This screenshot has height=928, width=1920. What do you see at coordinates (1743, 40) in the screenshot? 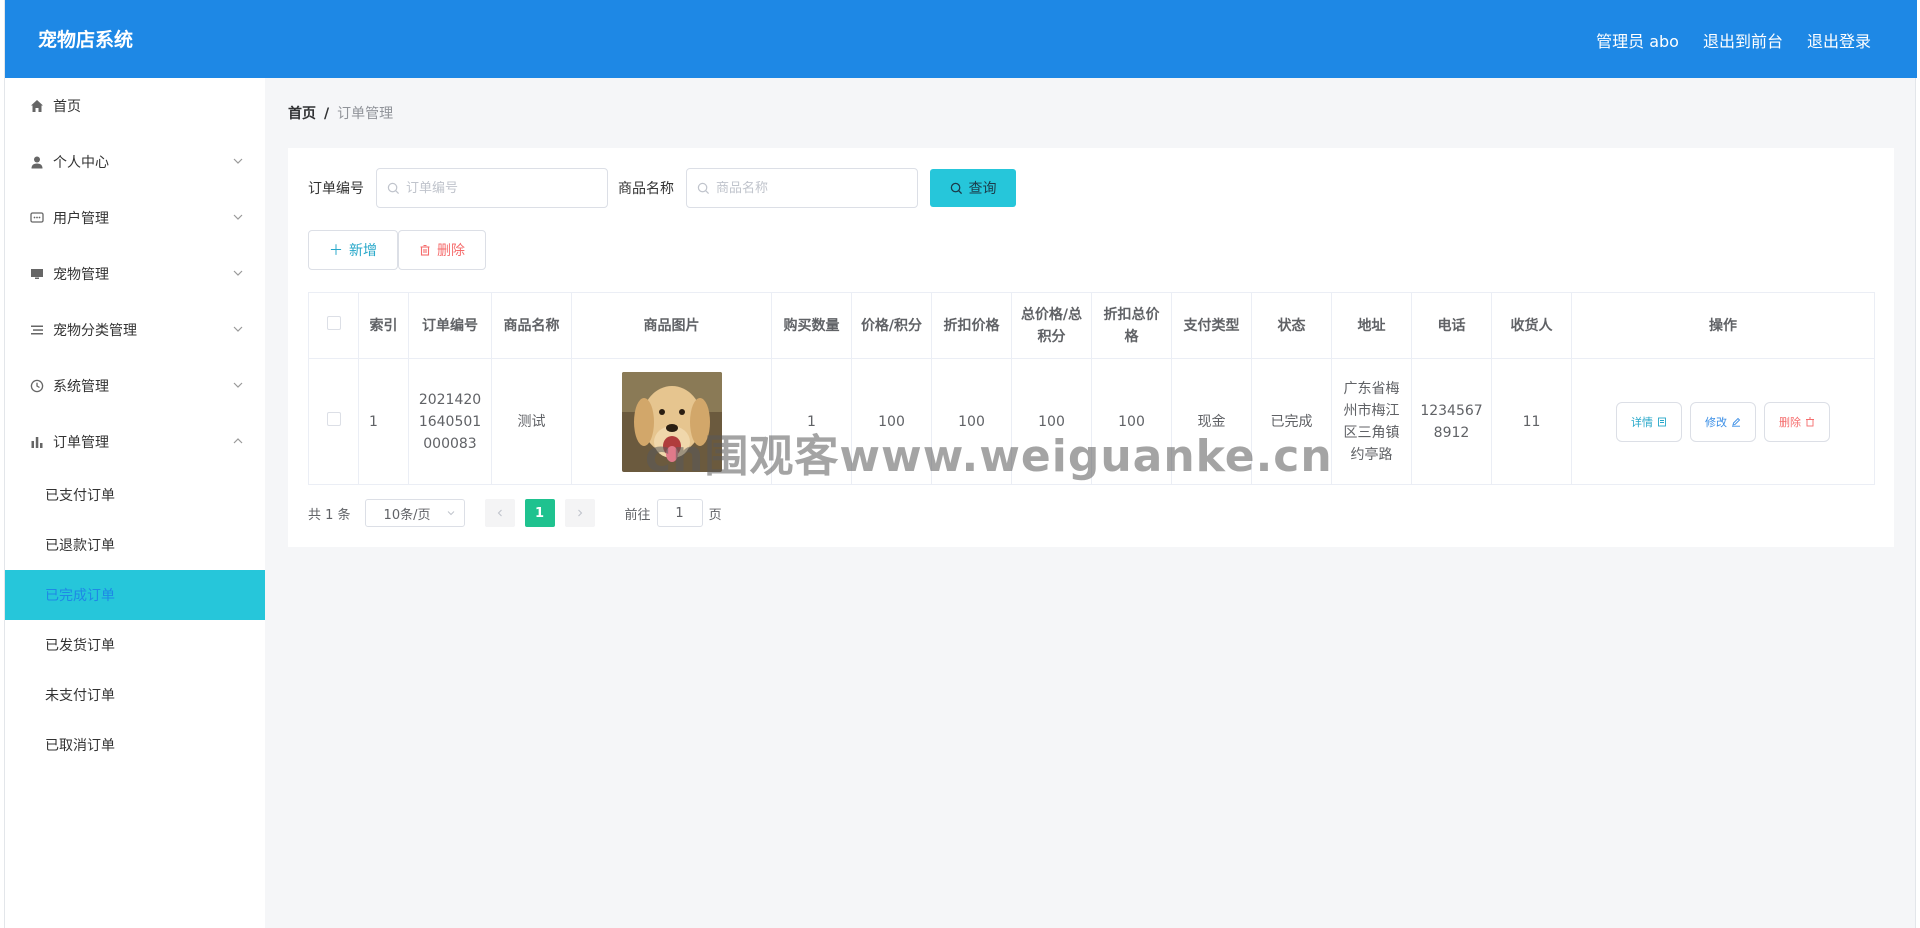
I see `back-to-front-link: 退出到前台` at bounding box center [1743, 40].